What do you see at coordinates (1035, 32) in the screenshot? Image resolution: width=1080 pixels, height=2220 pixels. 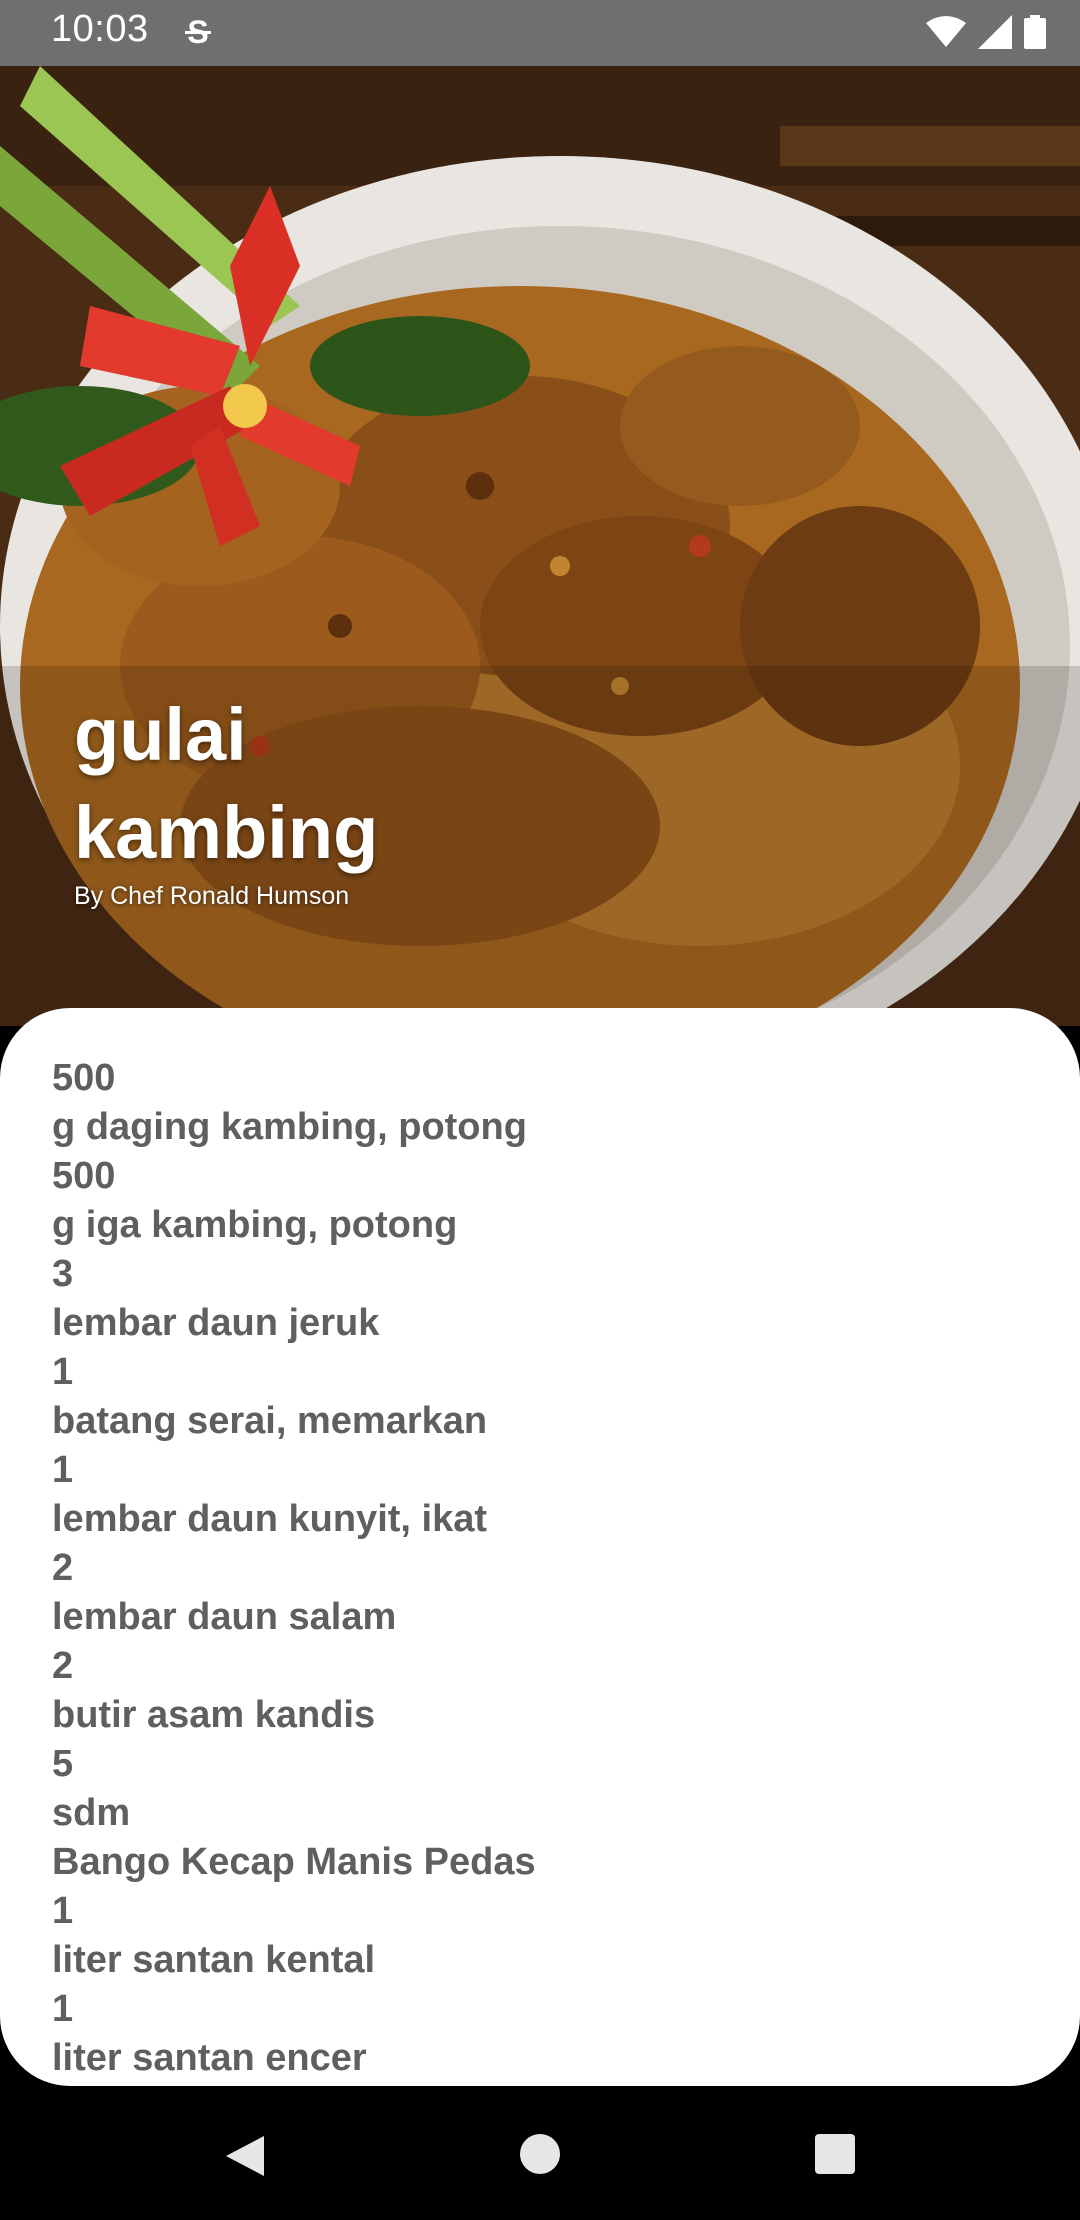 I see `battery-icon` at bounding box center [1035, 32].